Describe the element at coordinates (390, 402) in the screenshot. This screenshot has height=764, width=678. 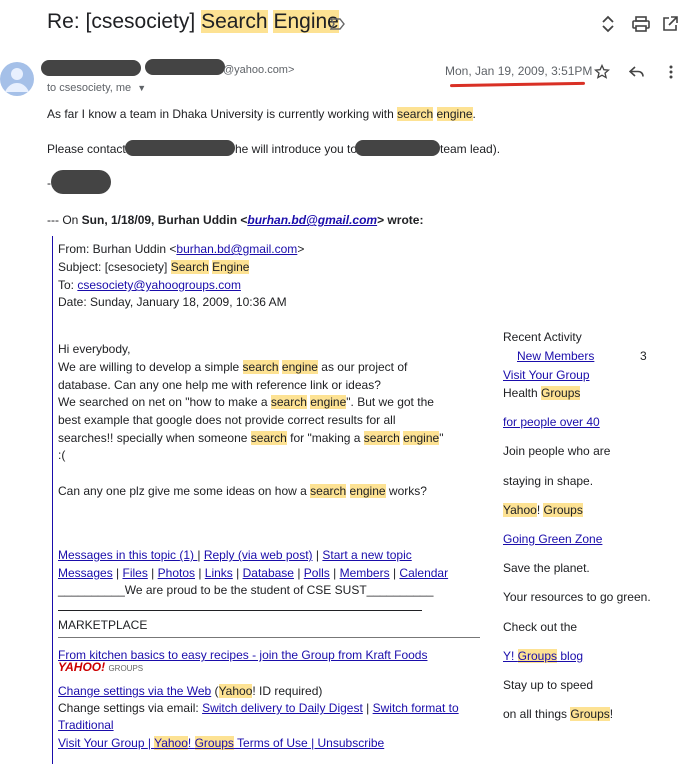
I see `text: ". But we got the` at that location.